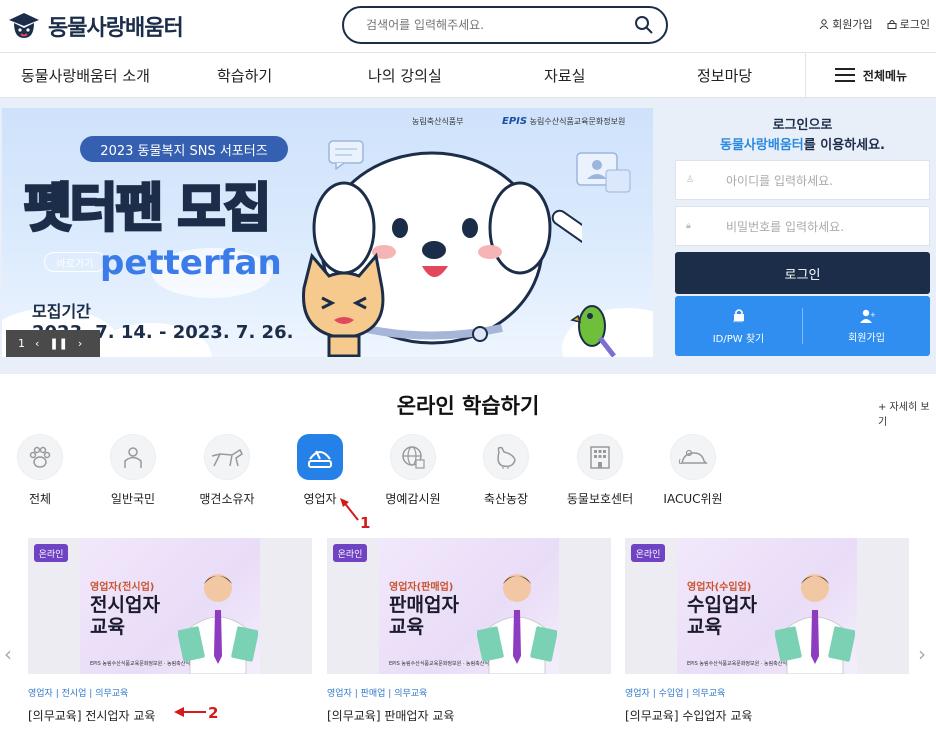 The height and width of the screenshot is (730, 936). What do you see at coordinates (719, 587) in the screenshot?
I see `course-subtitle: 영업자(수입업)` at bounding box center [719, 587].